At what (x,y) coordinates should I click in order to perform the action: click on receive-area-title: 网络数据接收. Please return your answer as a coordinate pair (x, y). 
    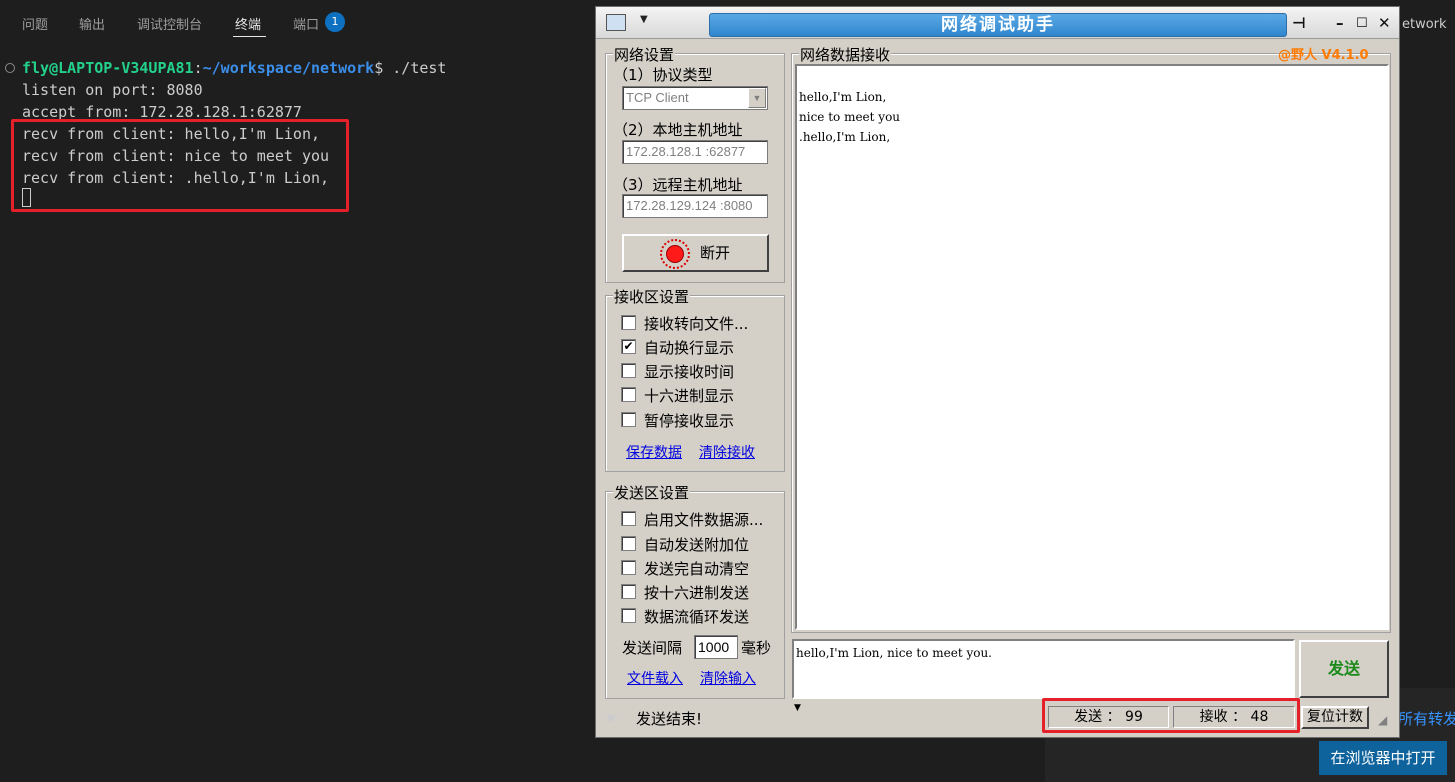
    Looking at the image, I should click on (845, 54).